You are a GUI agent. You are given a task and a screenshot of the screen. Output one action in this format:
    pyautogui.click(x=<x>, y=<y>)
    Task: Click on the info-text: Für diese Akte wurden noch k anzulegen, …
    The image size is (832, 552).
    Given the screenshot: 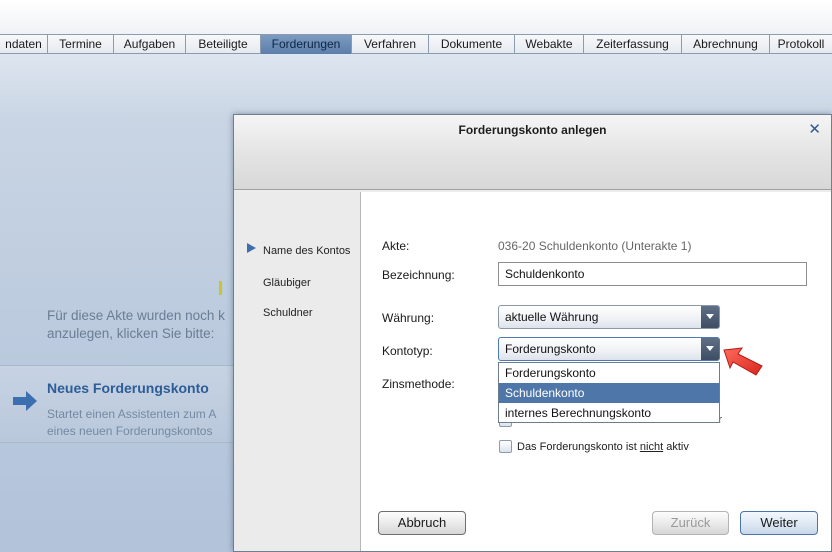 What is the action you would take?
    pyautogui.click(x=147, y=325)
    